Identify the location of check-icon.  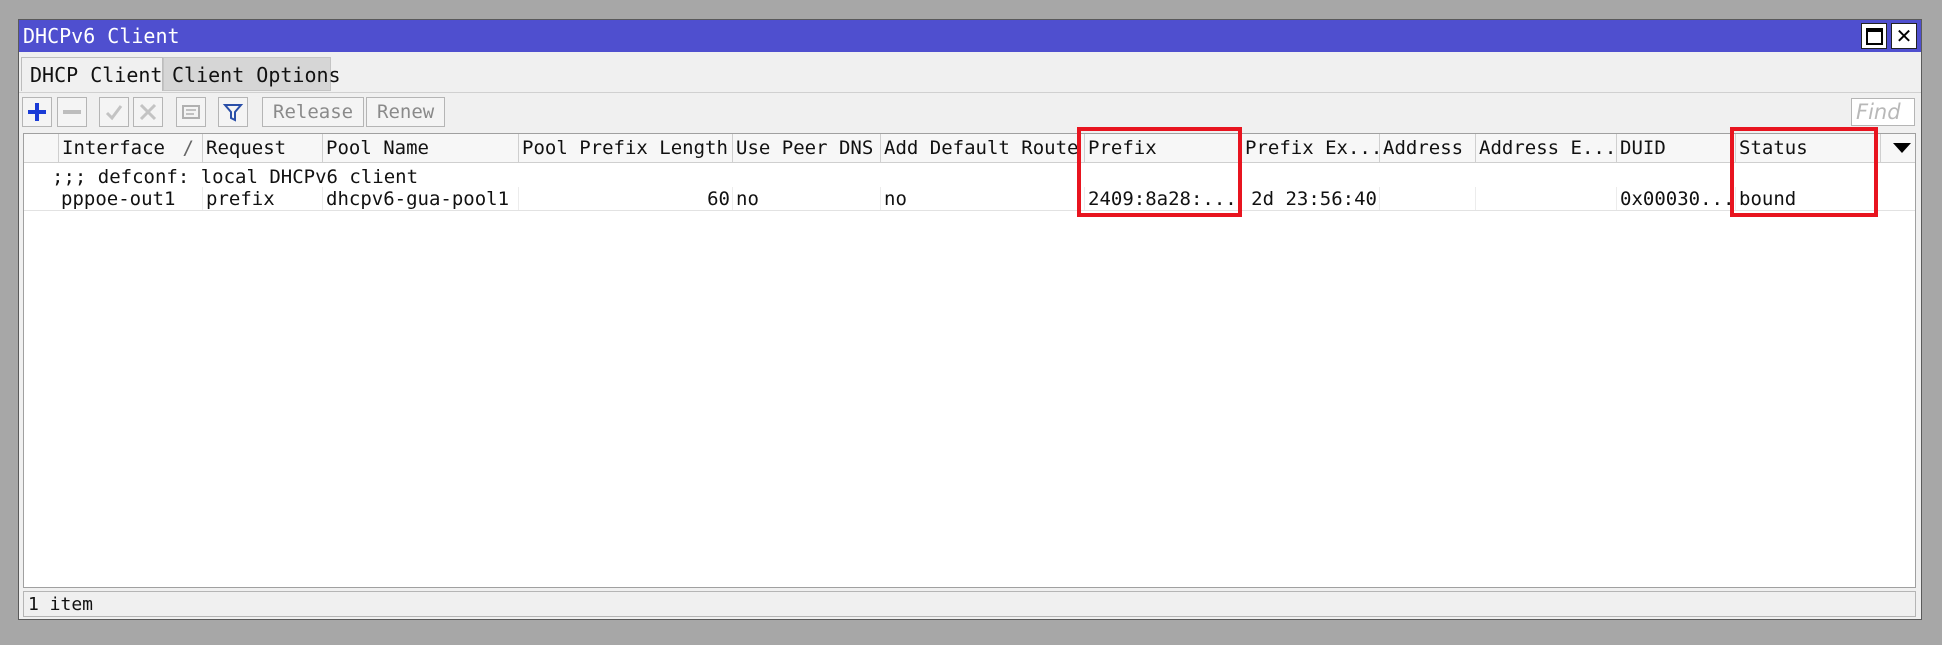
(114, 113).